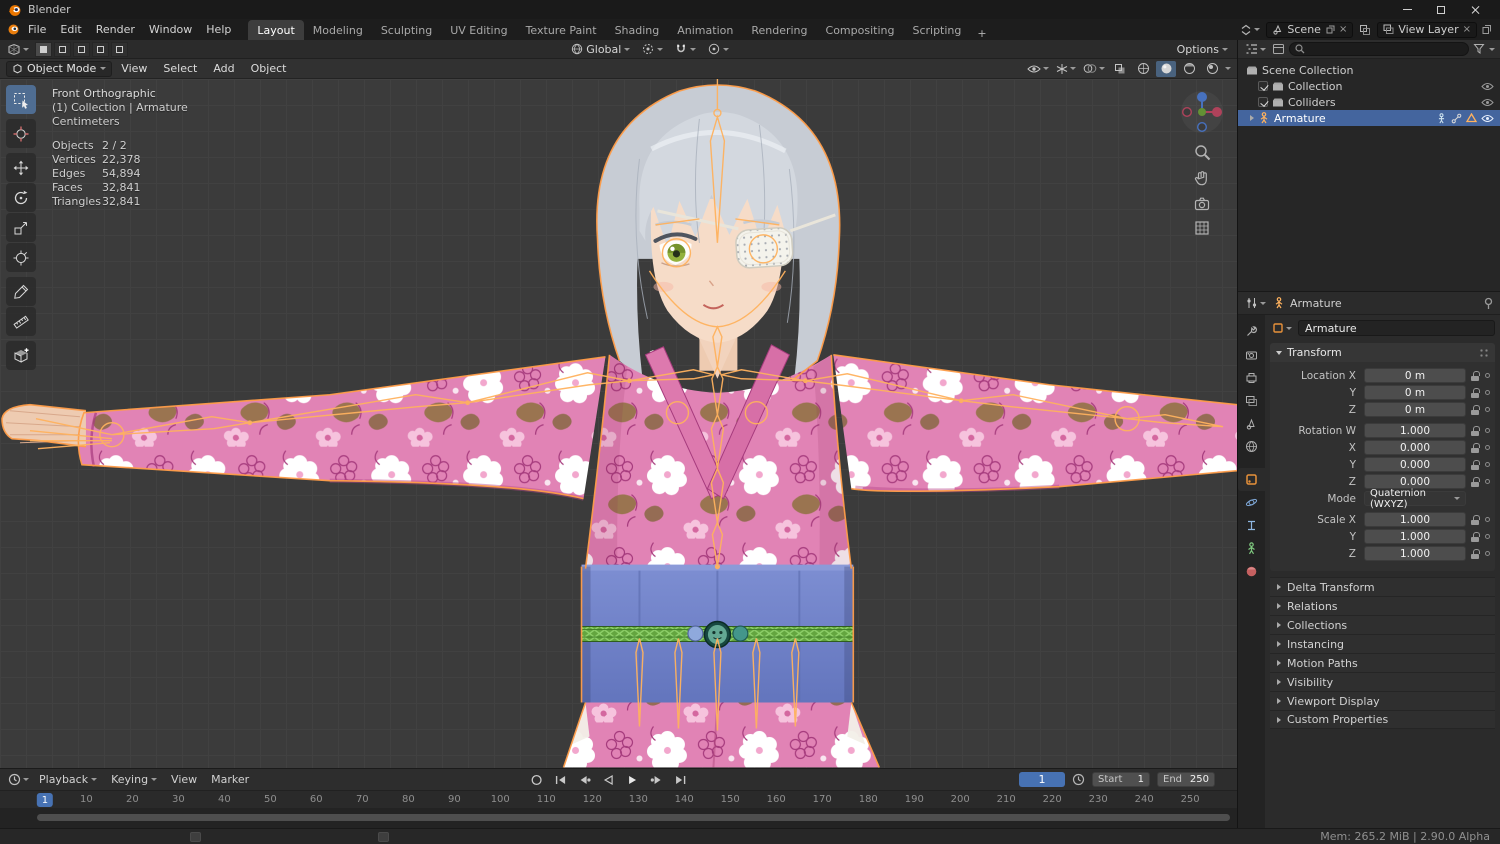  What do you see at coordinates (1251, 377) in the screenshot?
I see `tab-output` at bounding box center [1251, 377].